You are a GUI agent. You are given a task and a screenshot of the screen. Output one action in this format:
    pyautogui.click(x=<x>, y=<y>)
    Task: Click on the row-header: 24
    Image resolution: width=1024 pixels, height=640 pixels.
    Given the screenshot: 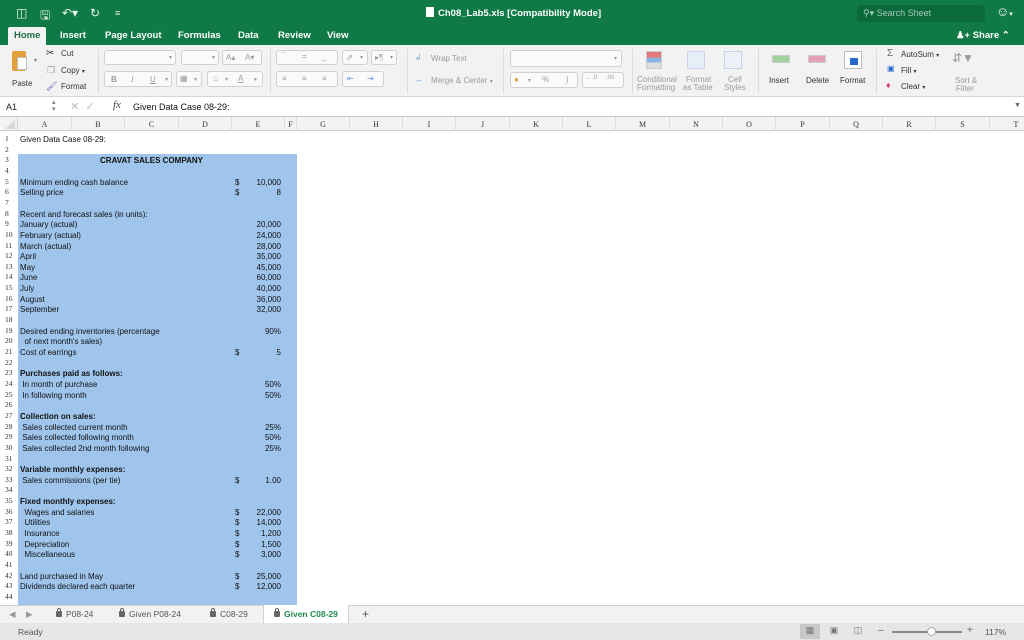 What is the action you would take?
    pyautogui.click(x=9, y=383)
    